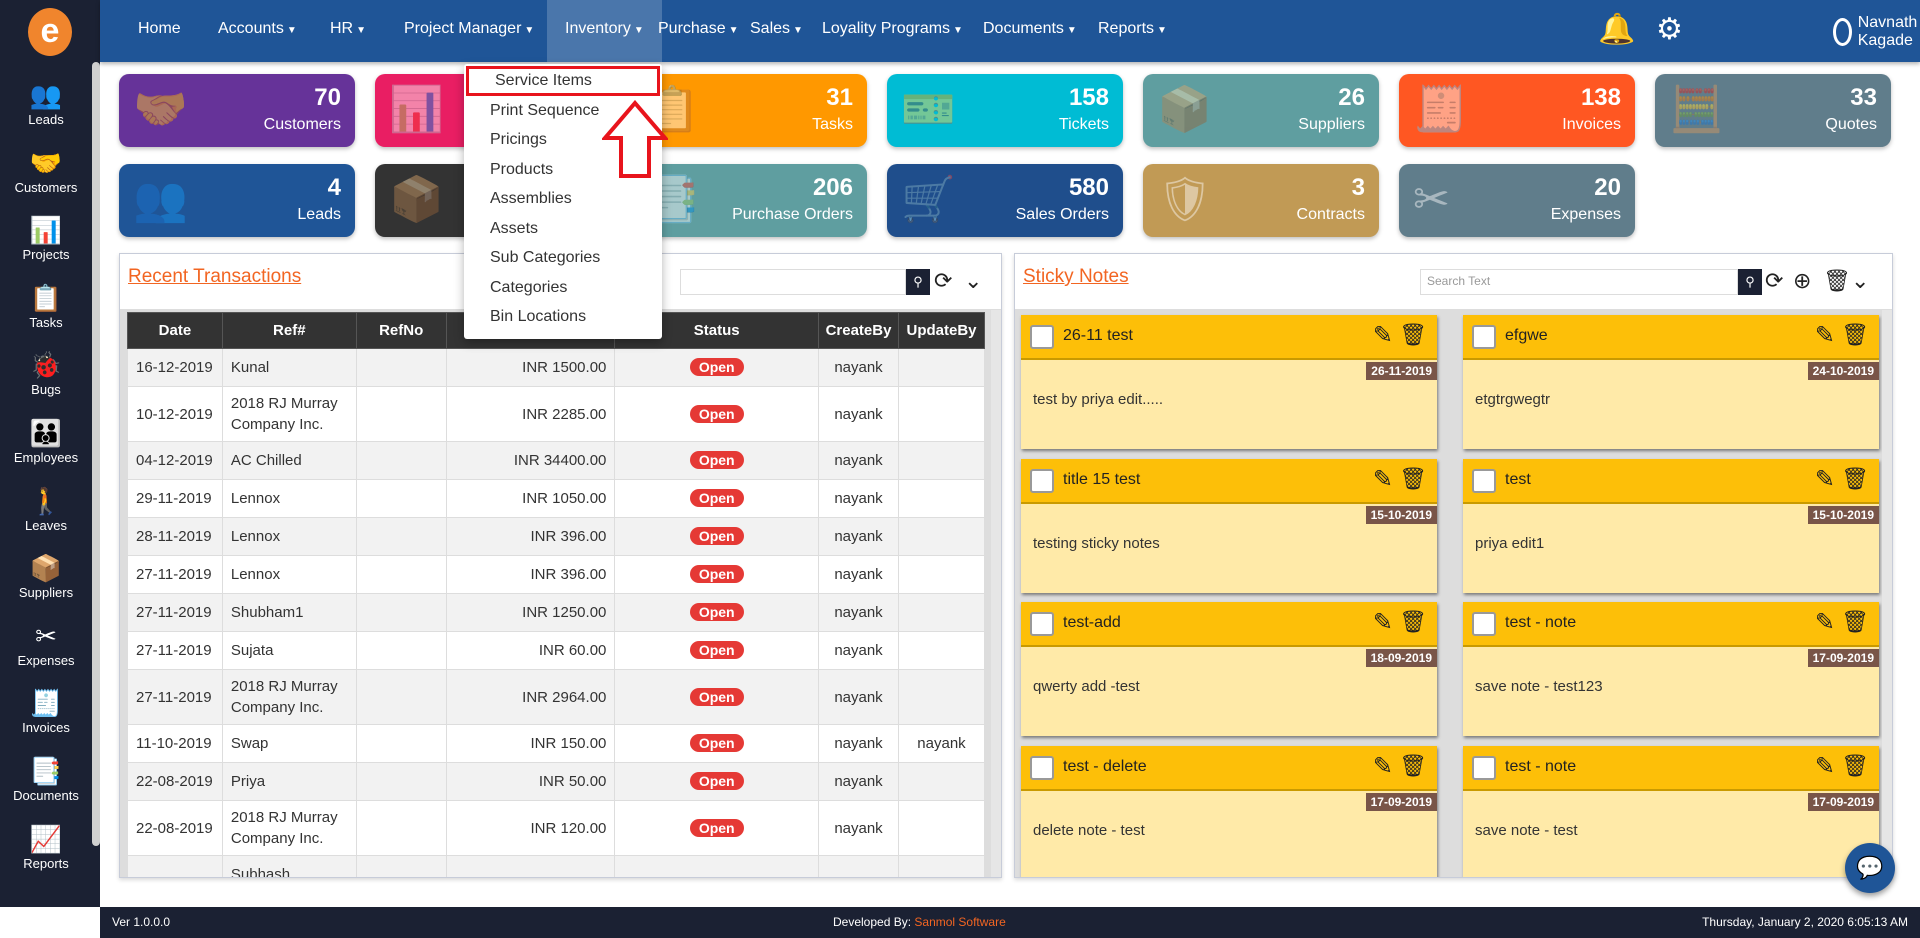 This screenshot has height=938, width=1920. I want to click on nav-reports: Reports ▼, so click(1132, 31).